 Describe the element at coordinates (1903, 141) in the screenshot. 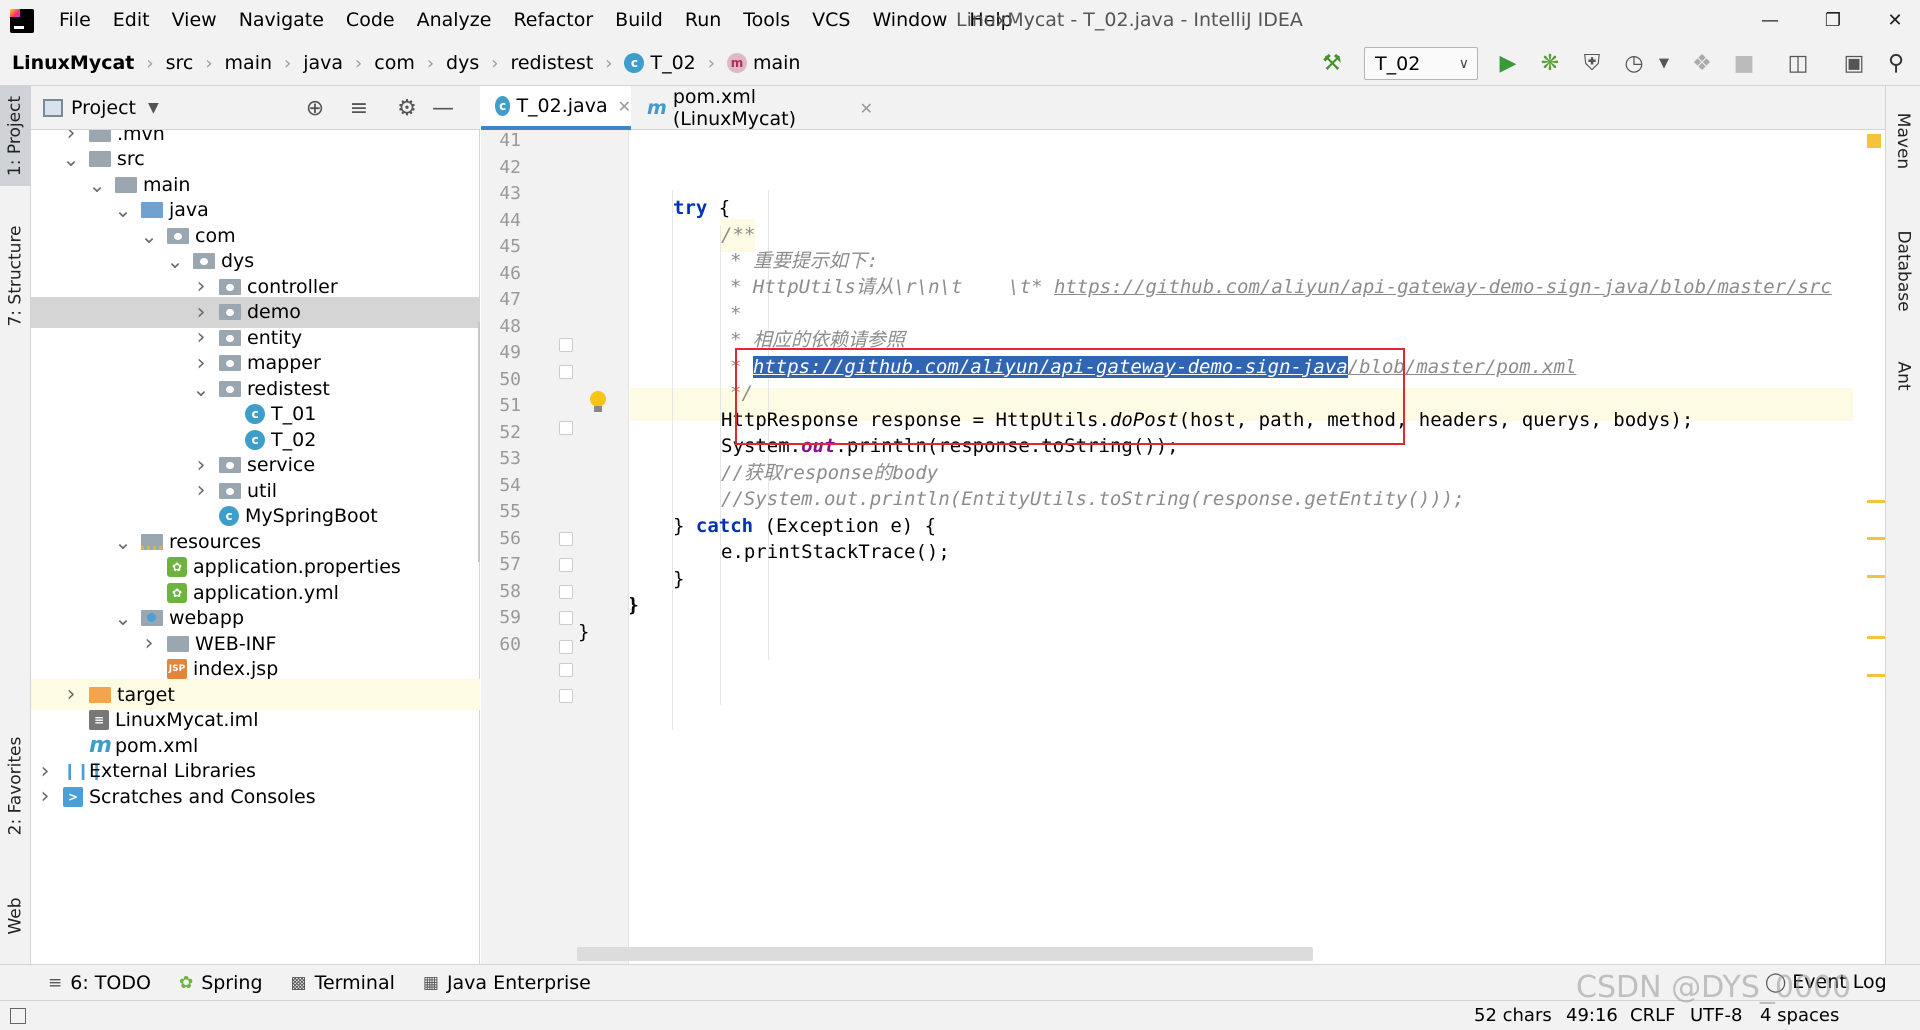

I see `tab-maven: Maven` at that location.